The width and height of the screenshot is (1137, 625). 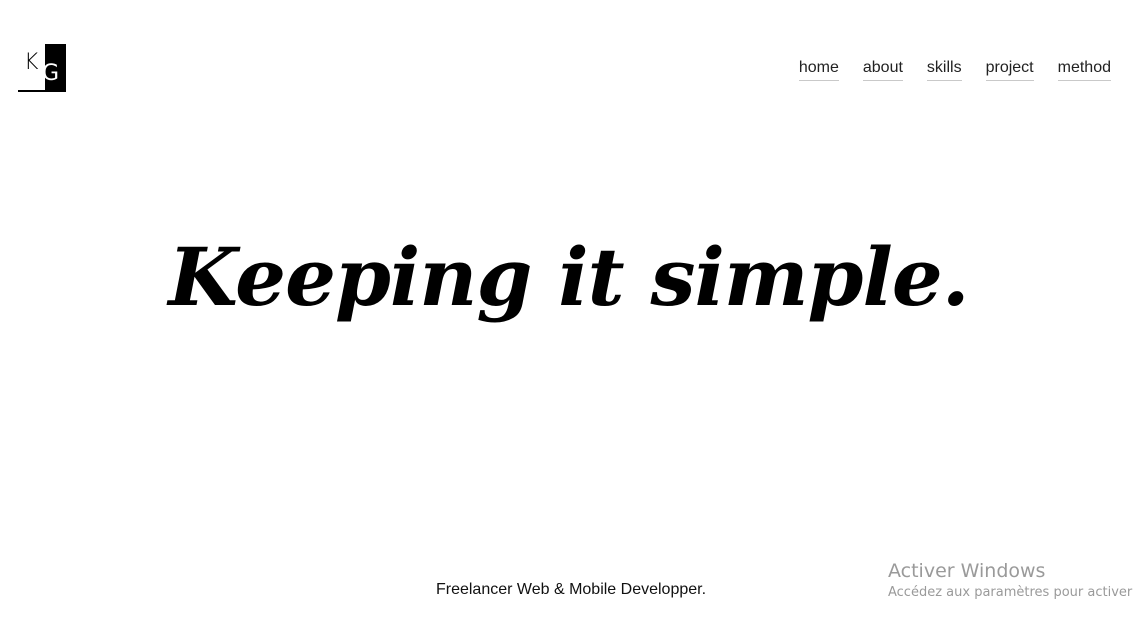 I want to click on hero-headline: Keeping it simple., so click(x=568, y=277).